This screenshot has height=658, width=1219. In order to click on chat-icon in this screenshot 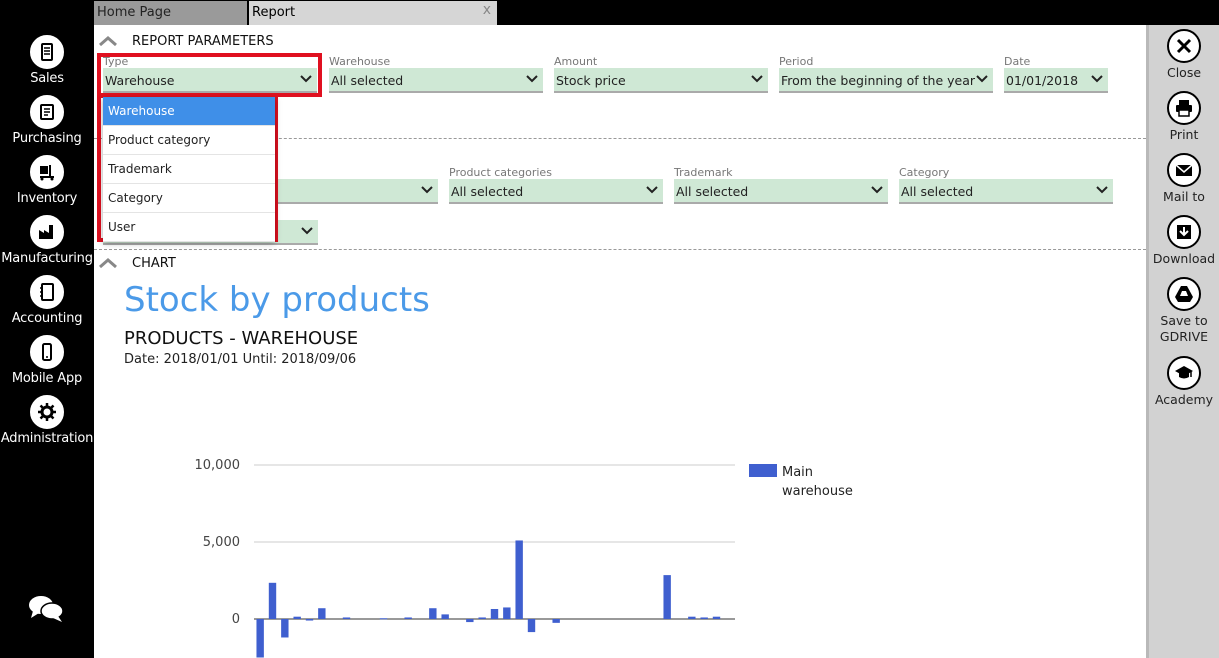, I will do `click(46, 609)`.